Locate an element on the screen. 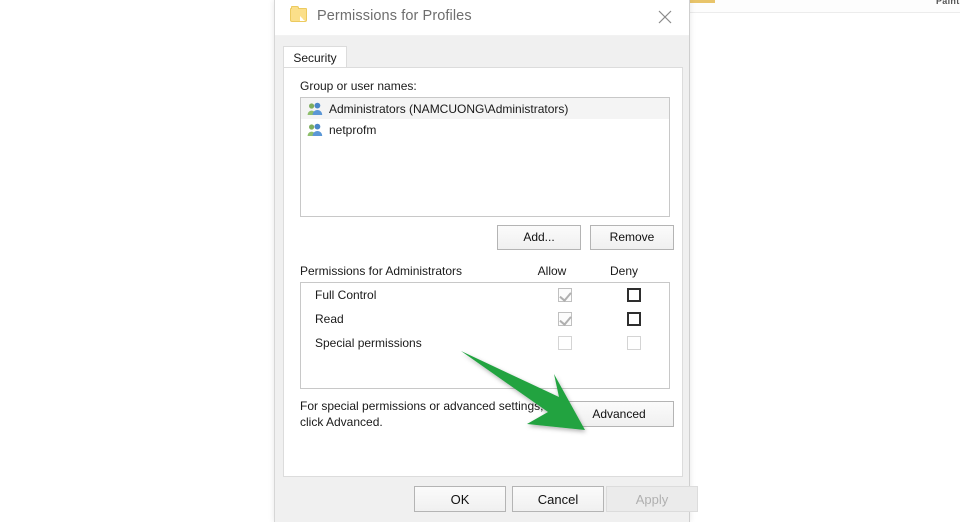  background-window-label: Paints is located at coordinates (948, 3).